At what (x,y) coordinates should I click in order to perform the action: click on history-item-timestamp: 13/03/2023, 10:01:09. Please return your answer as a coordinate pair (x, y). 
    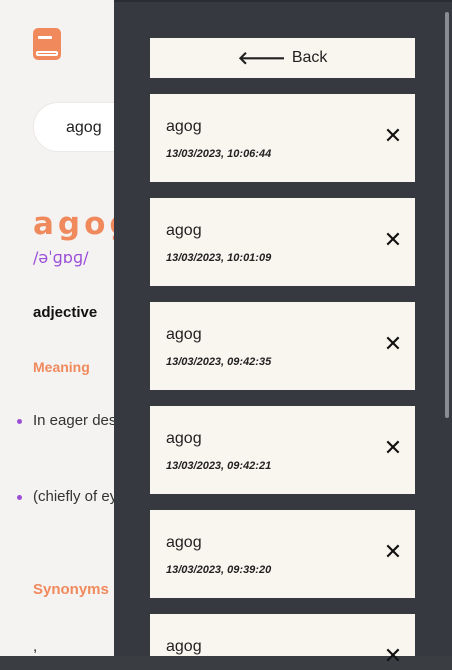
    Looking at the image, I should click on (219, 258).